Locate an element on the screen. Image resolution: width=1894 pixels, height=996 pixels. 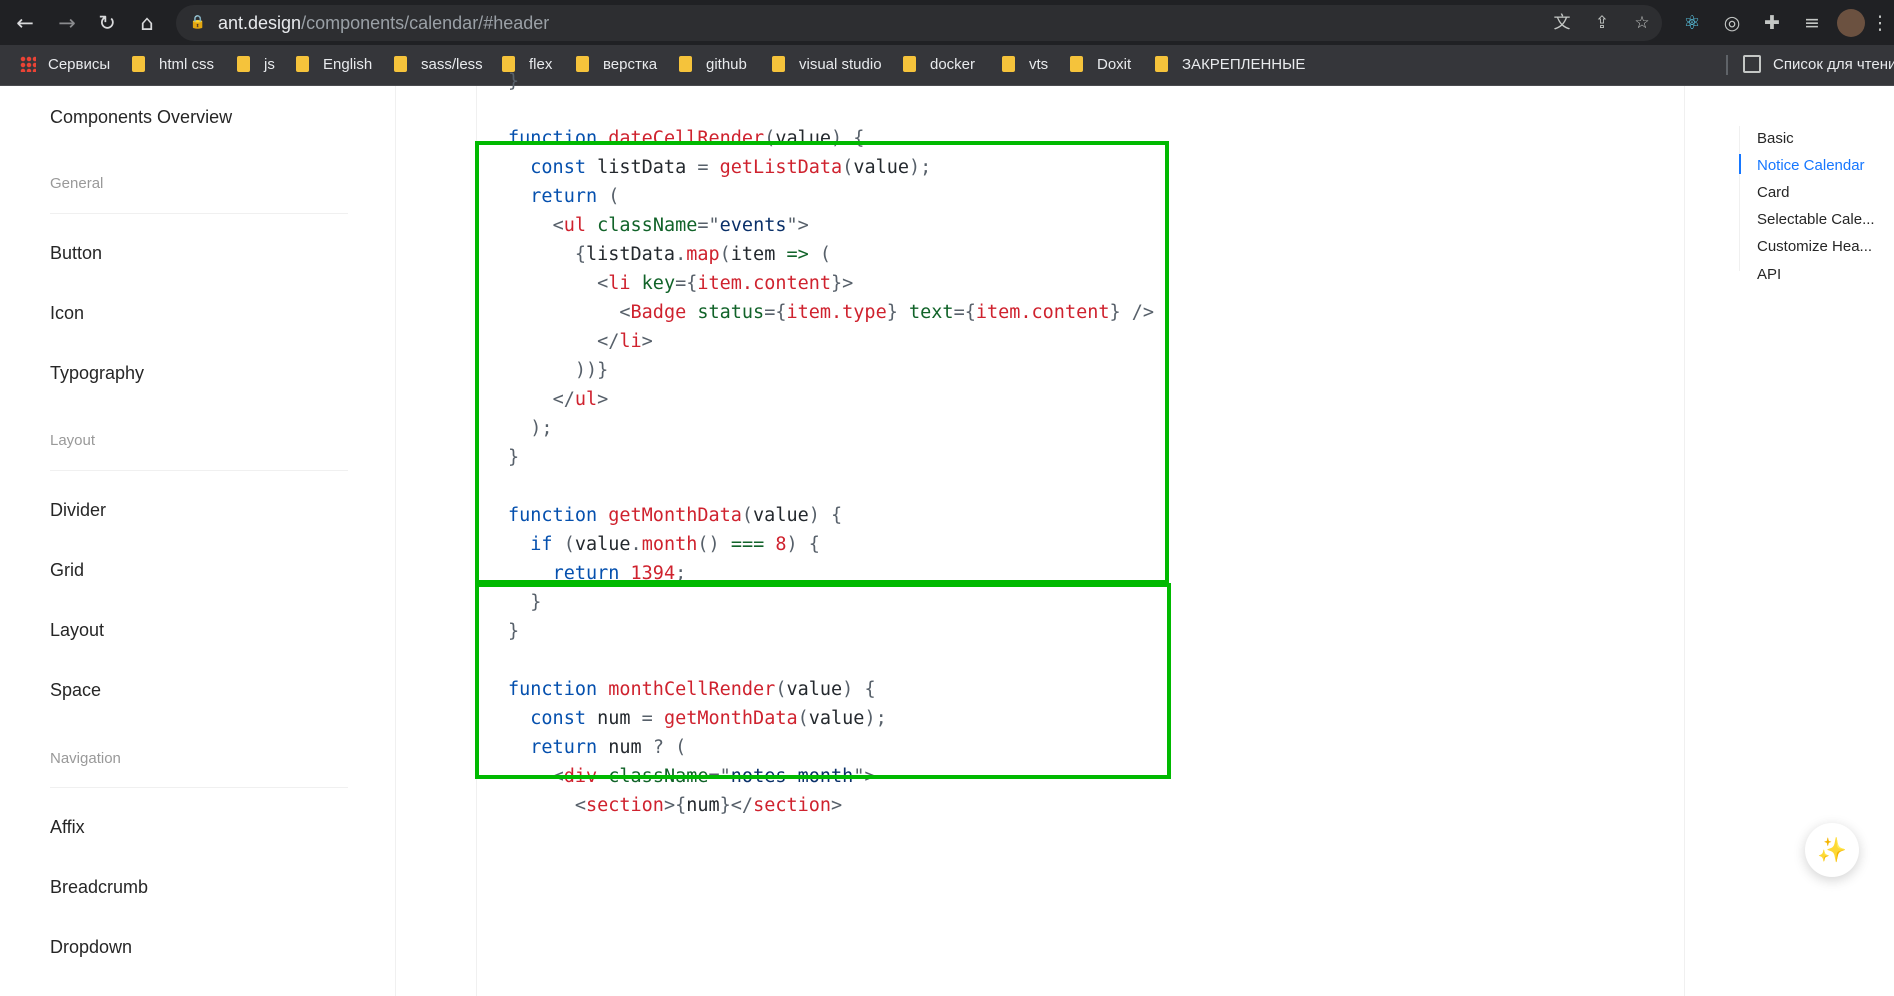
code-token: >{ is located at coordinates (675, 805).